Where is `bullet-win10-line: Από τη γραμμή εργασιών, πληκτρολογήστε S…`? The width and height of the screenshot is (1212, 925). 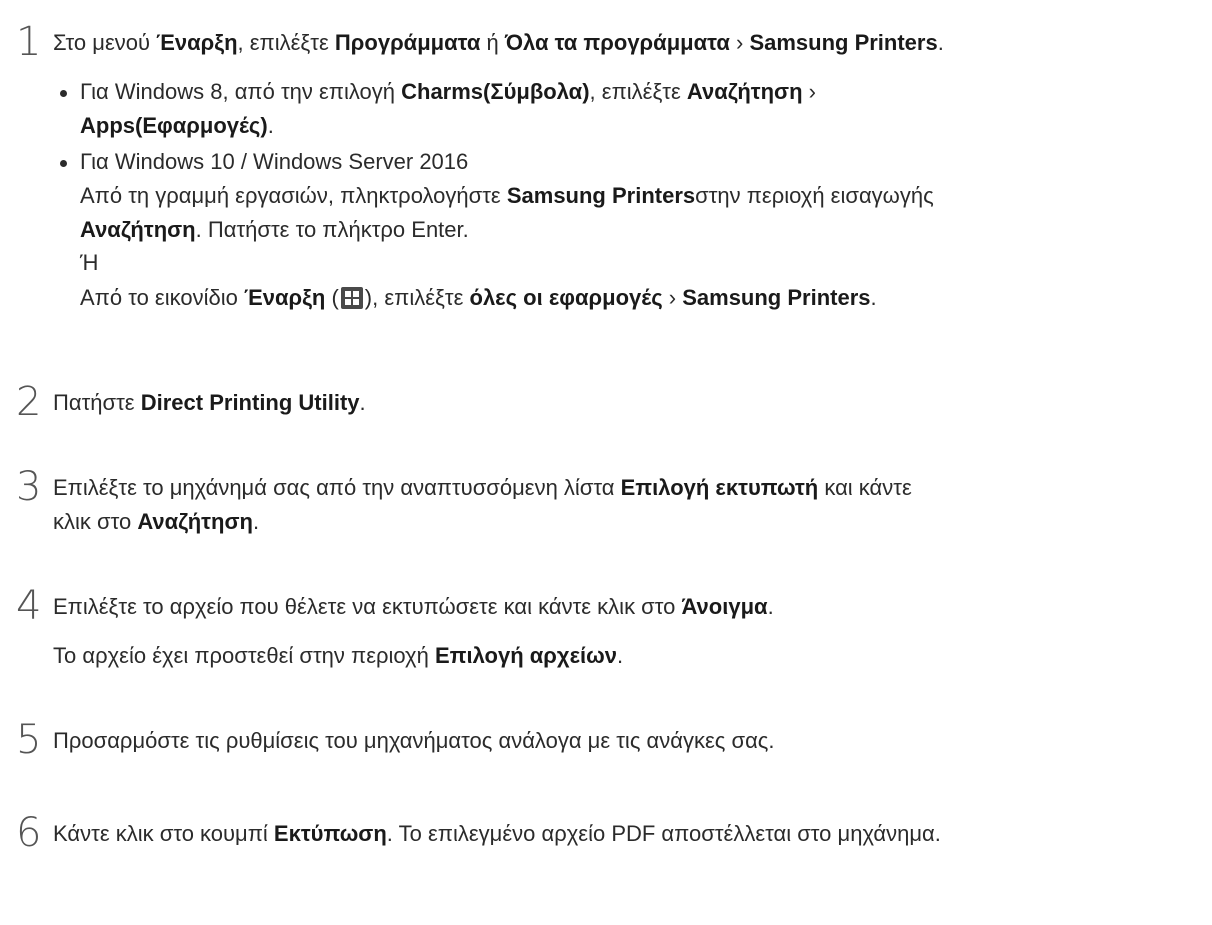 bullet-win10-line: Από τη γραμμή εργασιών, πληκτρολογήστε S… is located at coordinates (507, 195).